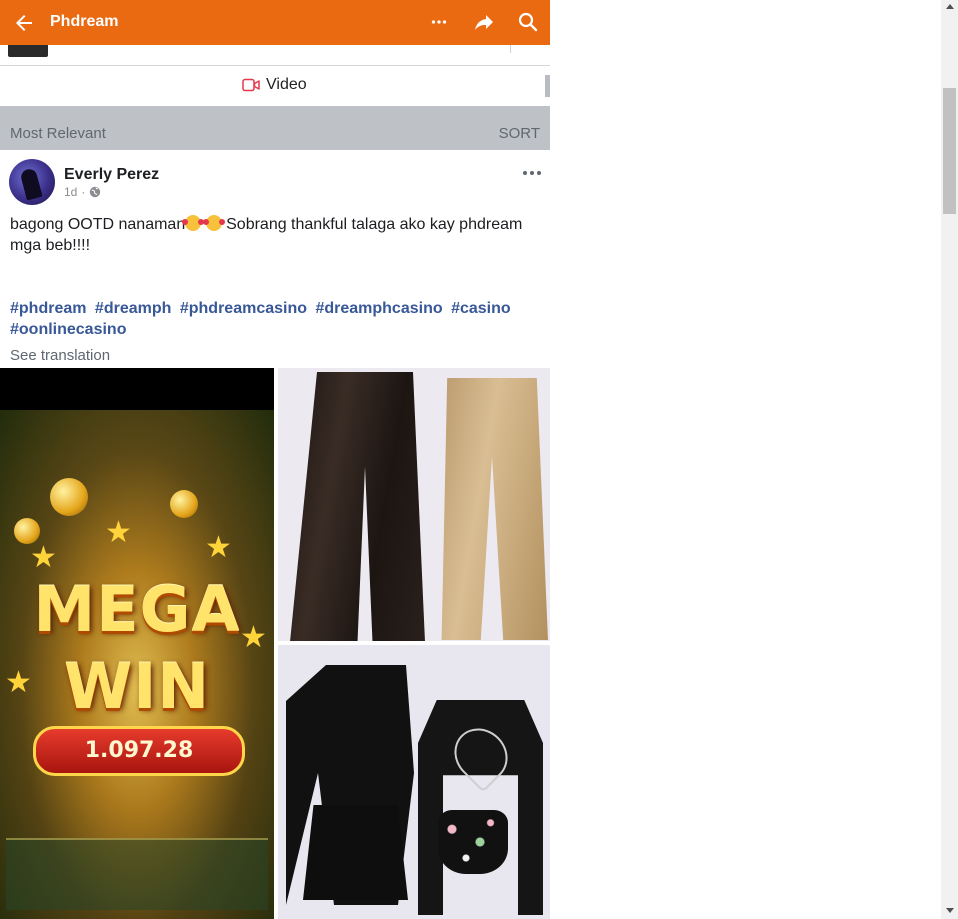 The height and width of the screenshot is (919, 958). I want to click on avatar, so click(32, 182).